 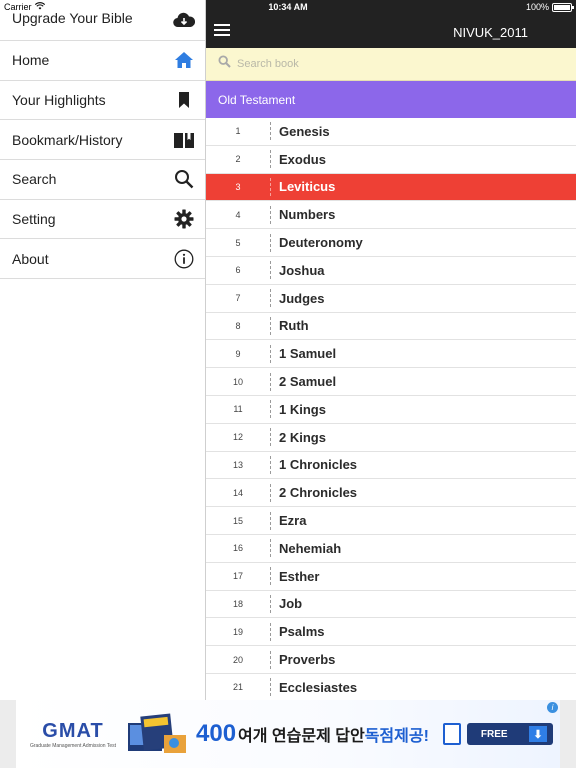 I want to click on sidebar-item-home: Home, so click(x=102, y=61).